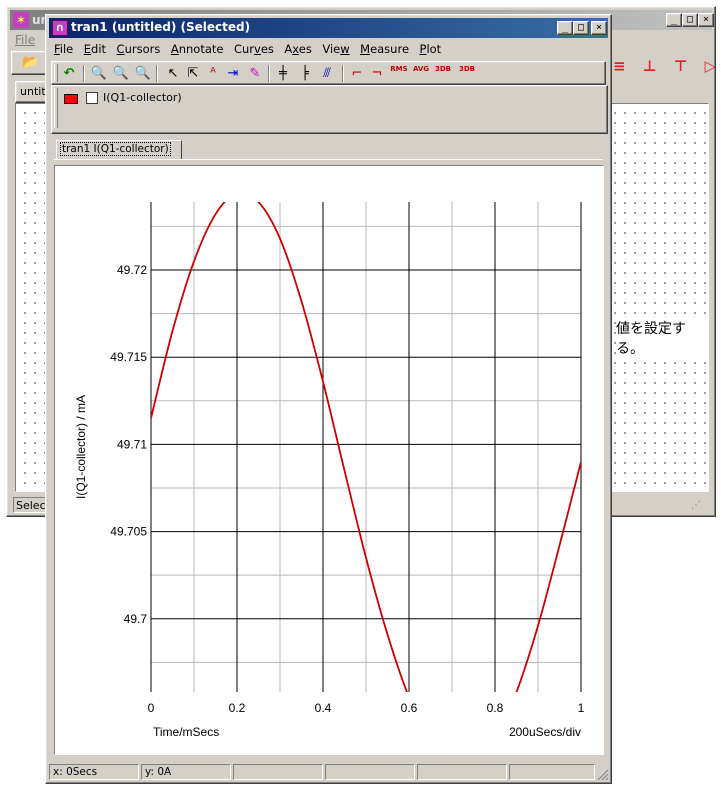 The height and width of the screenshot is (788, 721). Describe the element at coordinates (63, 49) in the screenshot. I see `menu-file: File` at that location.